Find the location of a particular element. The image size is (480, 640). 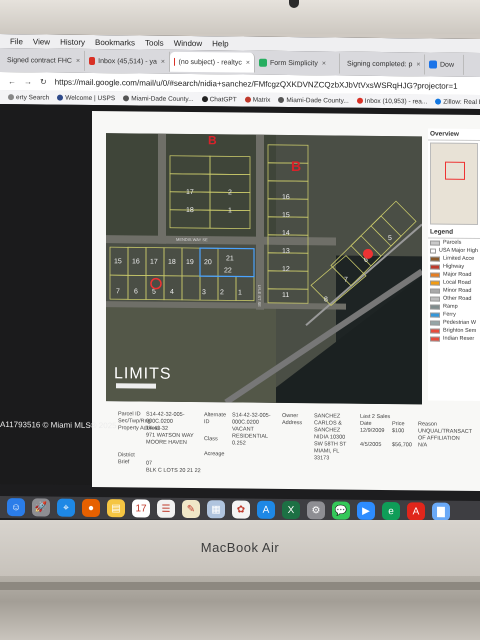

back-icon: ← is located at coordinates (12, 81).